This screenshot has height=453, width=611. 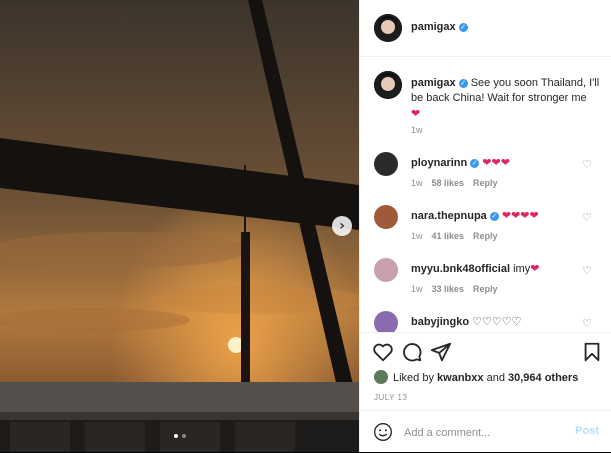 What do you see at coordinates (485, 177) in the screenshot?
I see `comment-item: ploynarinn ✓ ❤❤❤ 1w 58 likes Reply ♡` at bounding box center [485, 177].